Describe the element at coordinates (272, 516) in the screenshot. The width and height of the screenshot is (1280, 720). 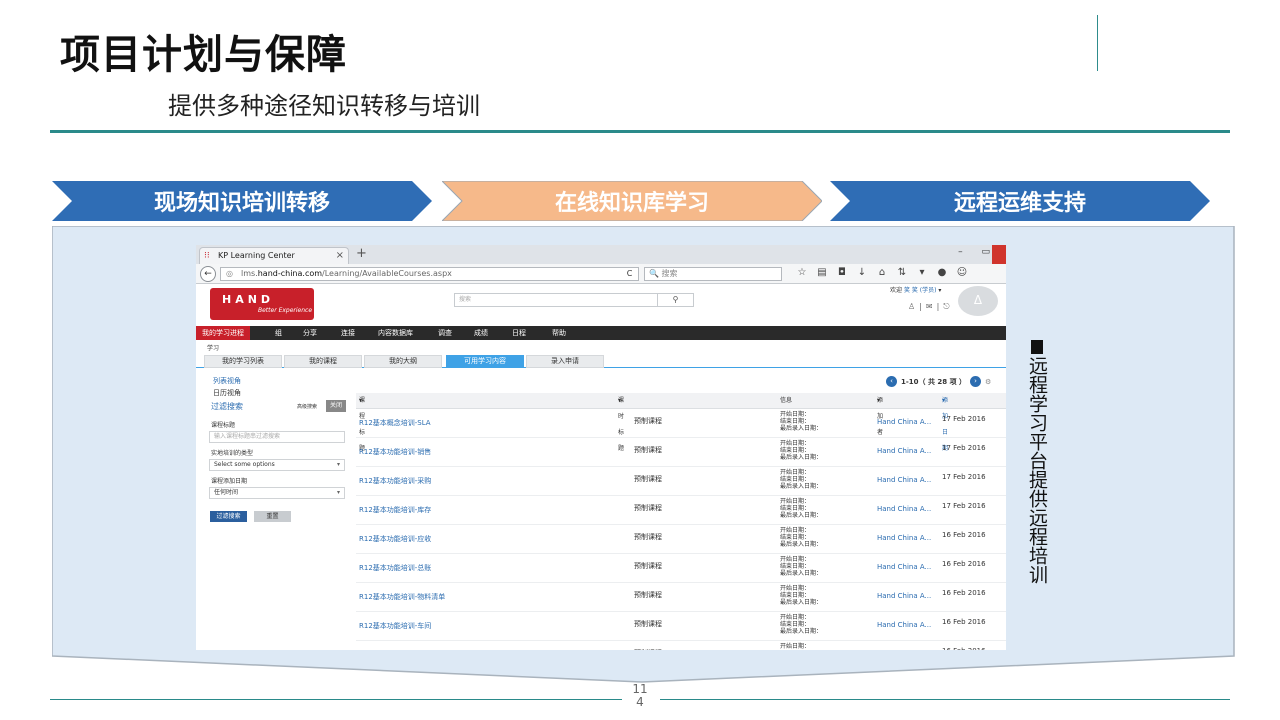
I see `reset-button: 重置` at that location.